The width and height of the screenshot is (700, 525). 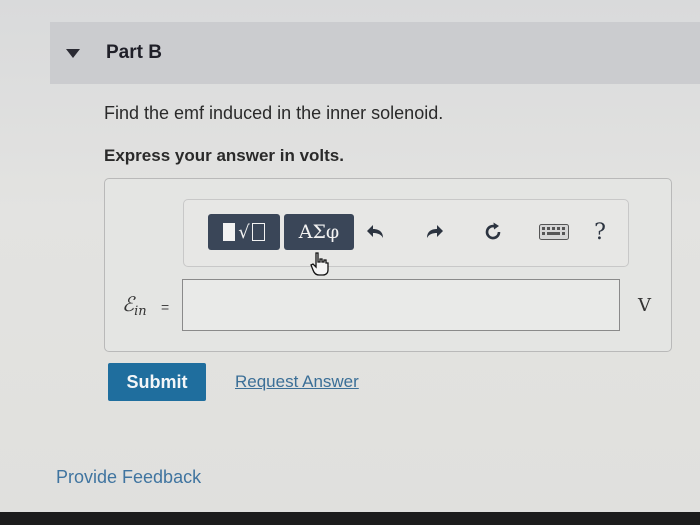 I want to click on submit-button: Submit, so click(x=157, y=382).